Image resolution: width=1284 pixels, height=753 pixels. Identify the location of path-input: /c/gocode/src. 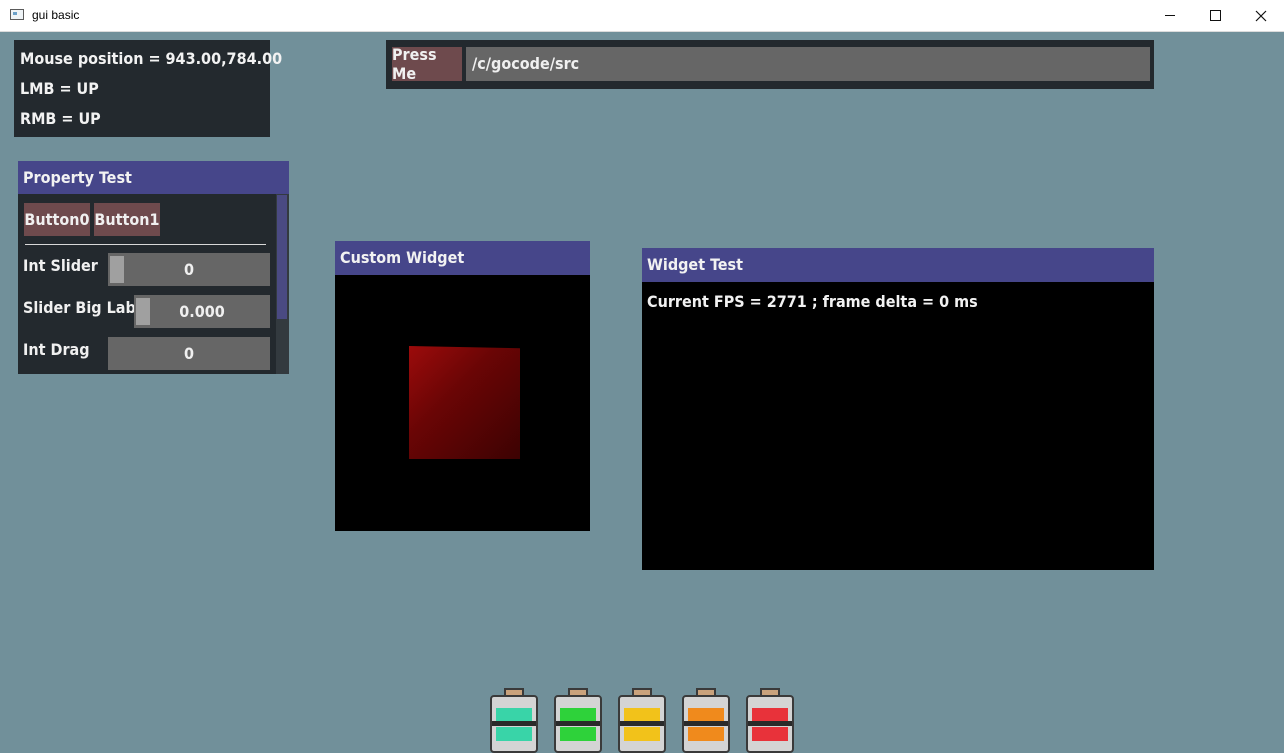
(808, 64).